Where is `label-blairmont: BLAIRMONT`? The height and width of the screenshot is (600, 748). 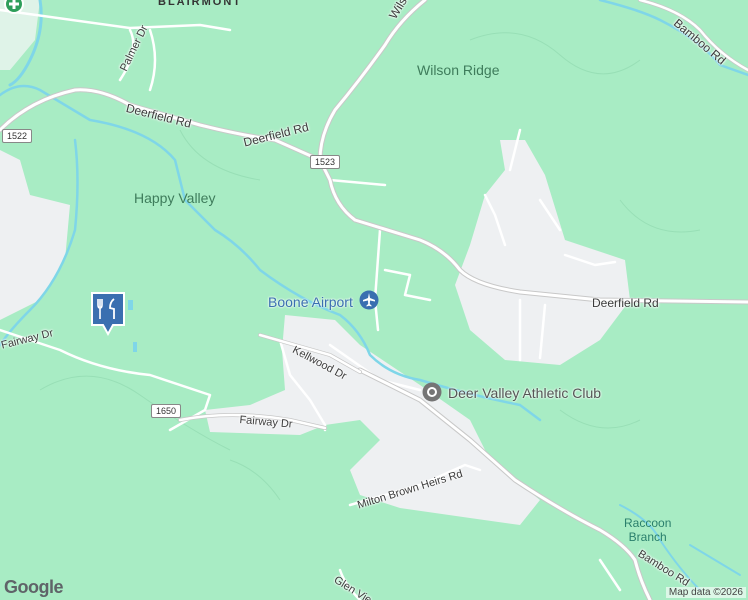
label-blairmont: BLAIRMONT is located at coordinates (200, 4).